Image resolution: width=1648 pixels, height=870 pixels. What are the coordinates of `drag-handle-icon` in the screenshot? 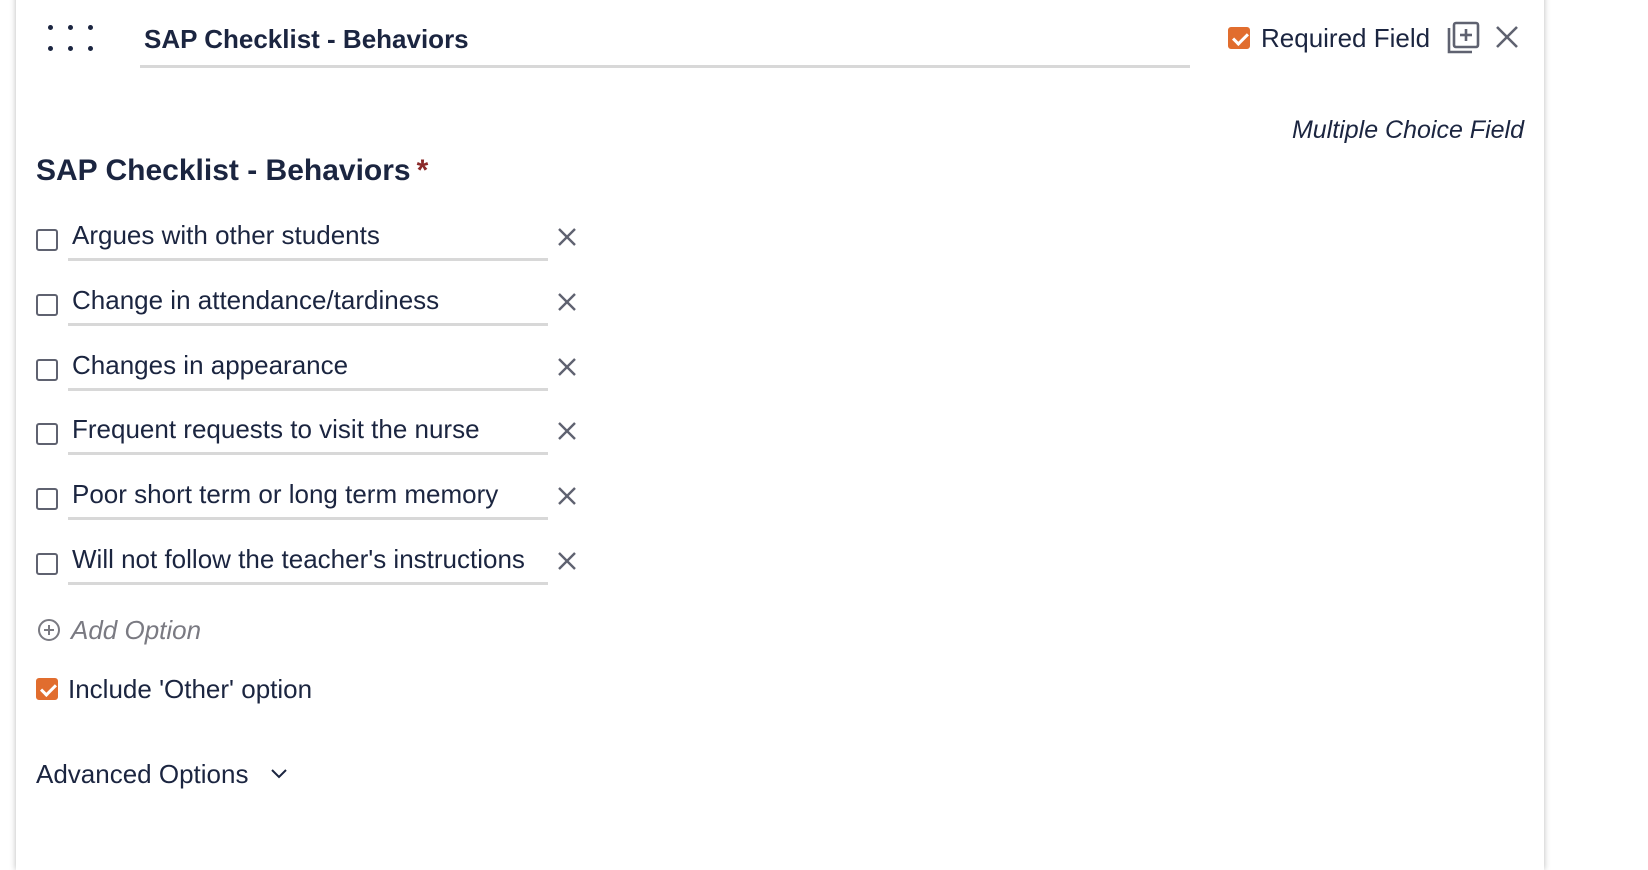 It's located at (71, 38).